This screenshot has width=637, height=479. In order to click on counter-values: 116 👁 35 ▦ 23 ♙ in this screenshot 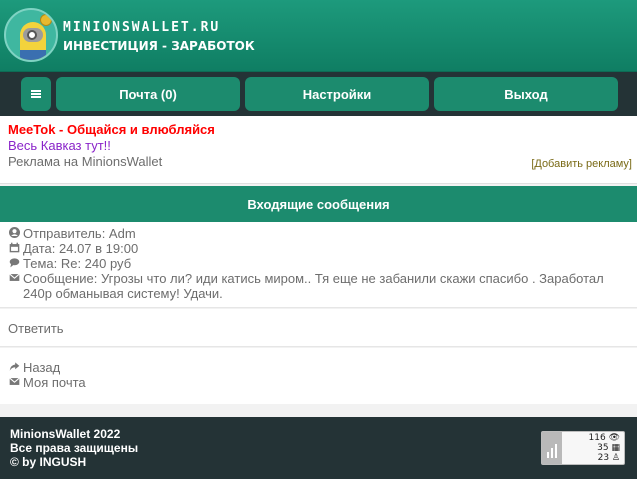, I will do `click(605, 448)`.